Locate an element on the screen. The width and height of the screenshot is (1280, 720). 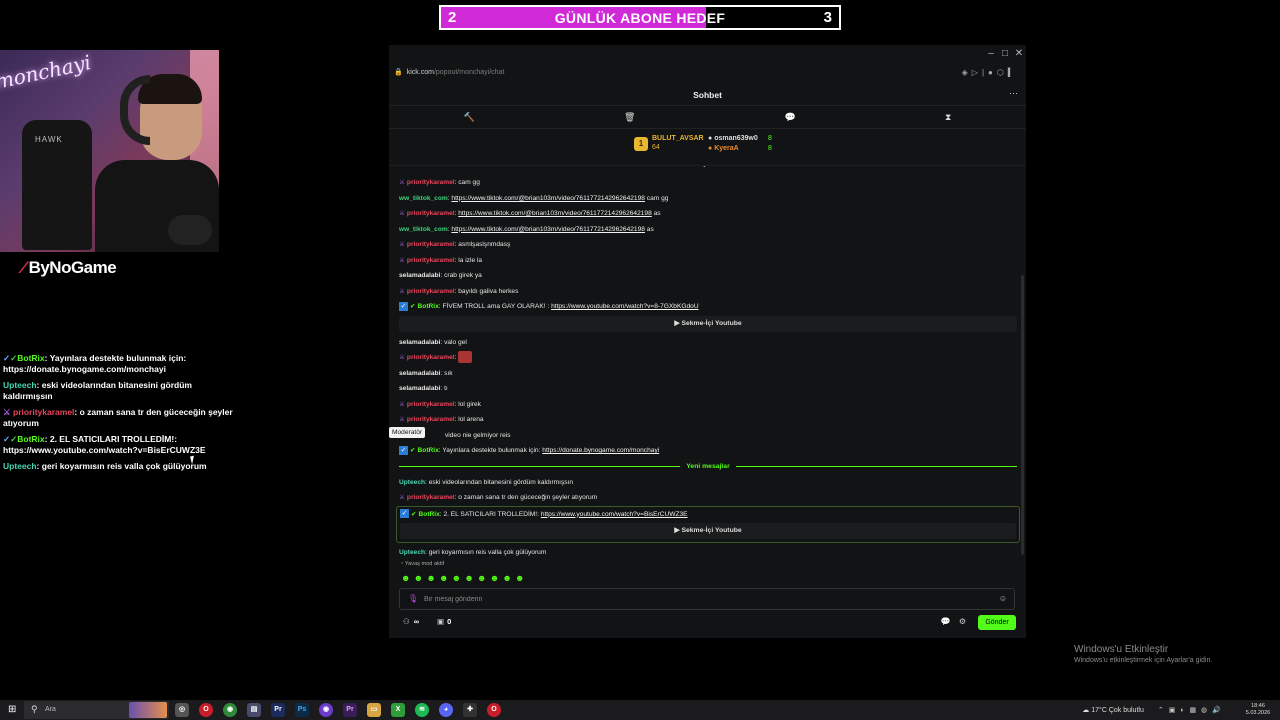
close-icon: ✕ is located at coordinates (1019, 54).